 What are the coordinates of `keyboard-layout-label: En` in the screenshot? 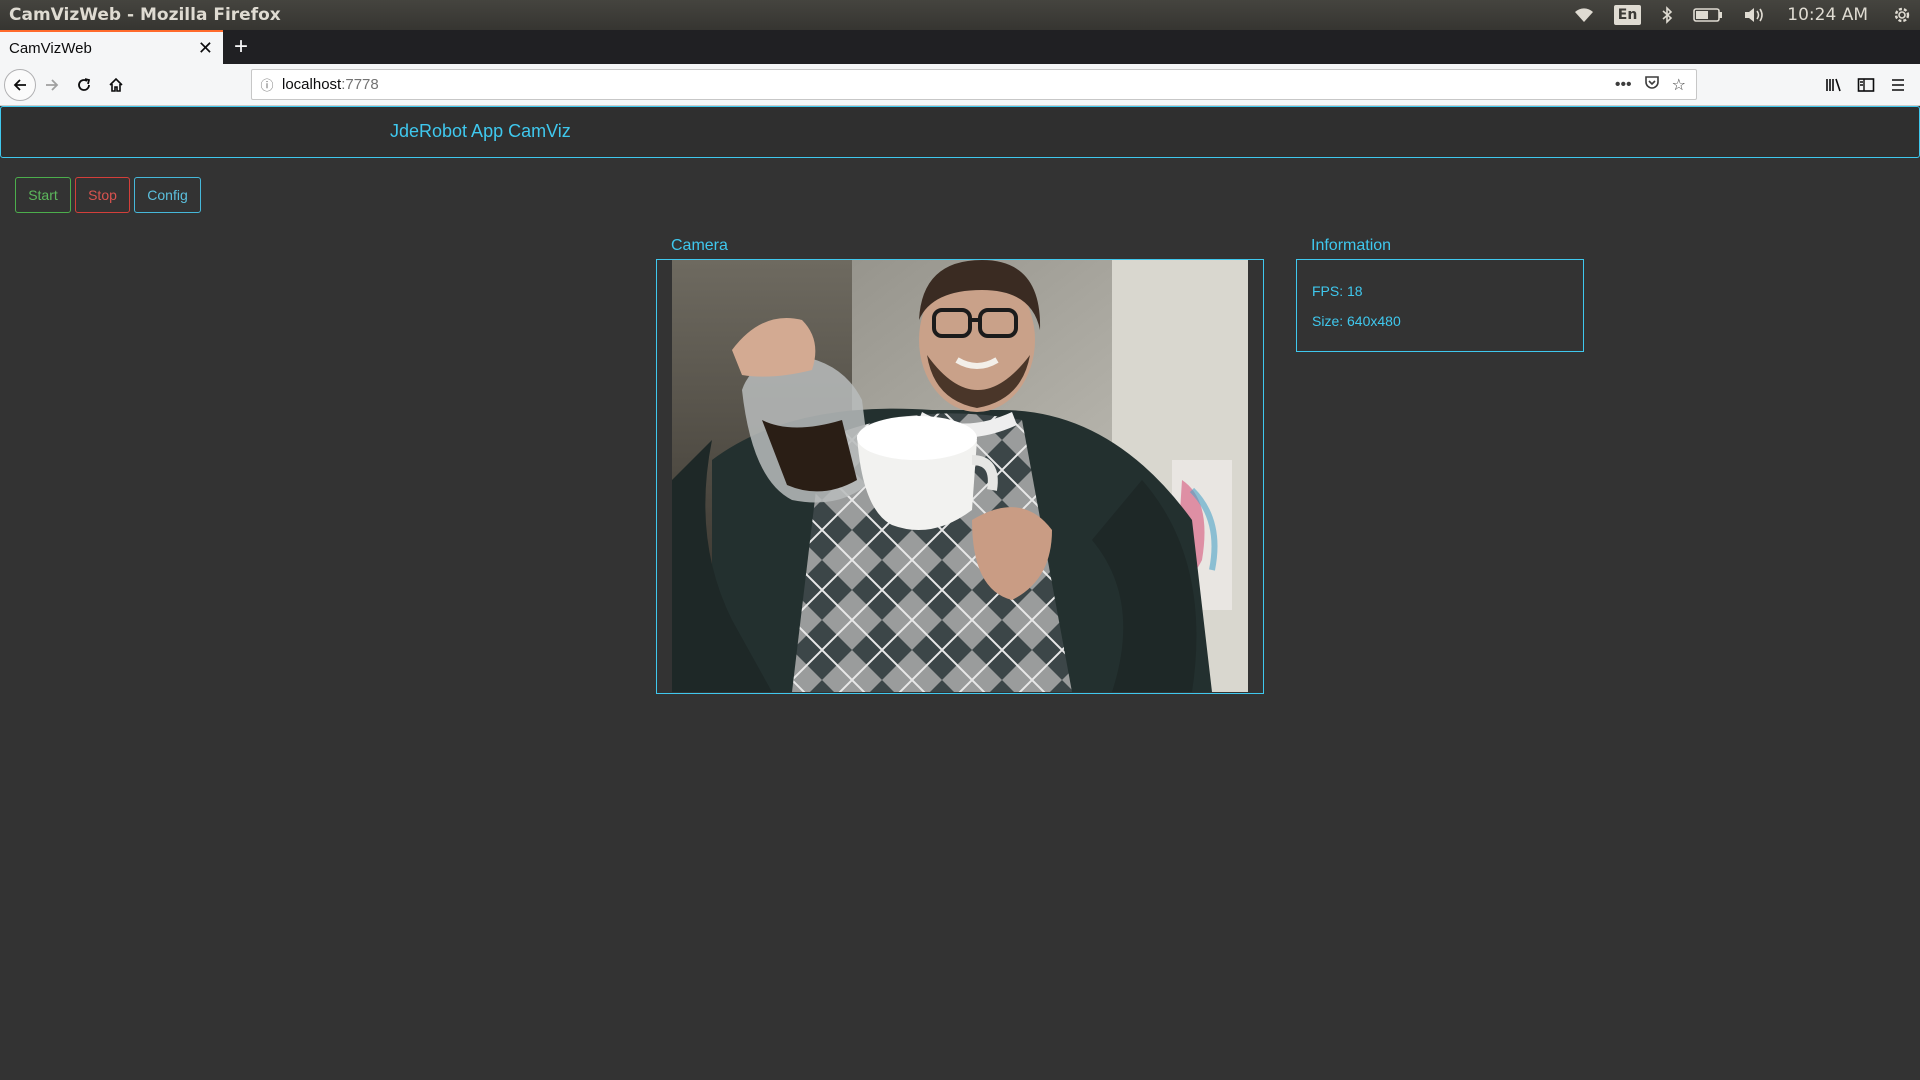 It's located at (1627, 15).